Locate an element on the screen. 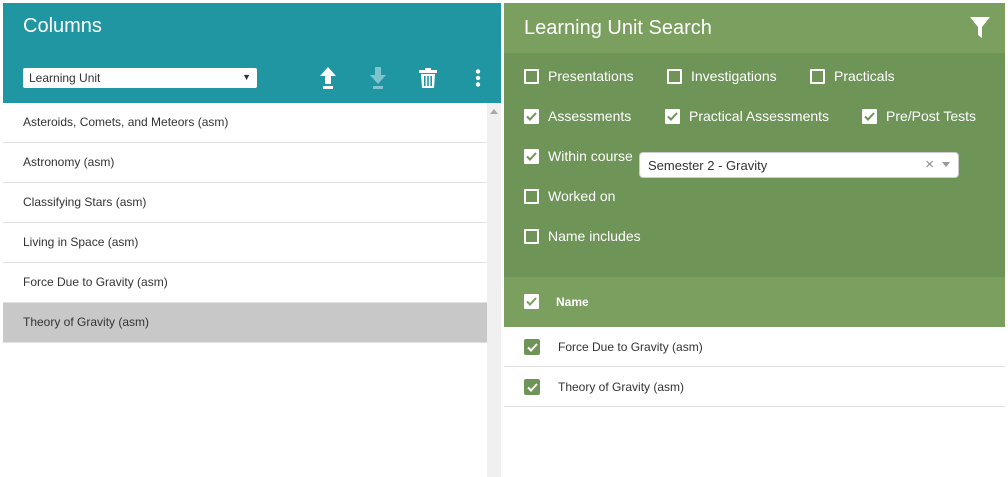 The image size is (1008, 477). move-down-button is located at coordinates (378, 78).